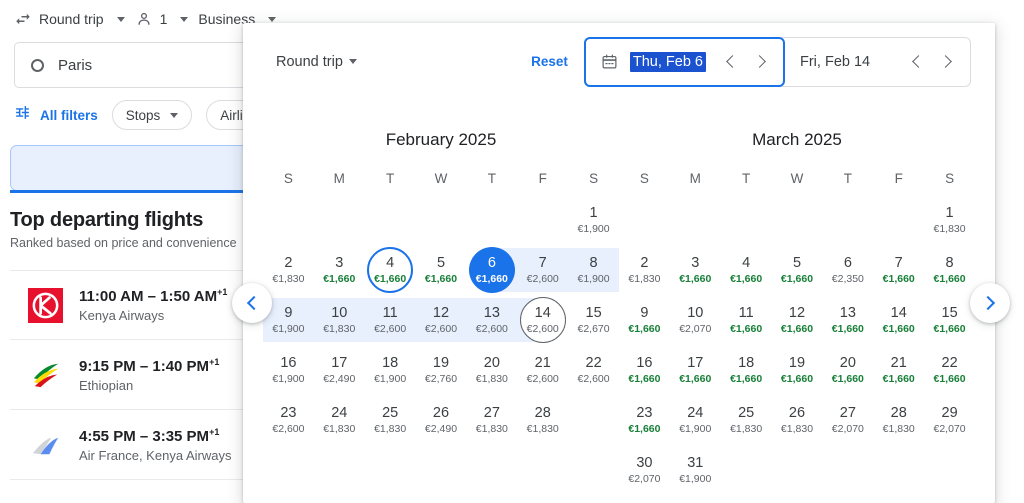 The width and height of the screenshot is (1024, 503). What do you see at coordinates (847, 270) in the screenshot?
I see `calendar-day-cell: 6 €2,350` at bounding box center [847, 270].